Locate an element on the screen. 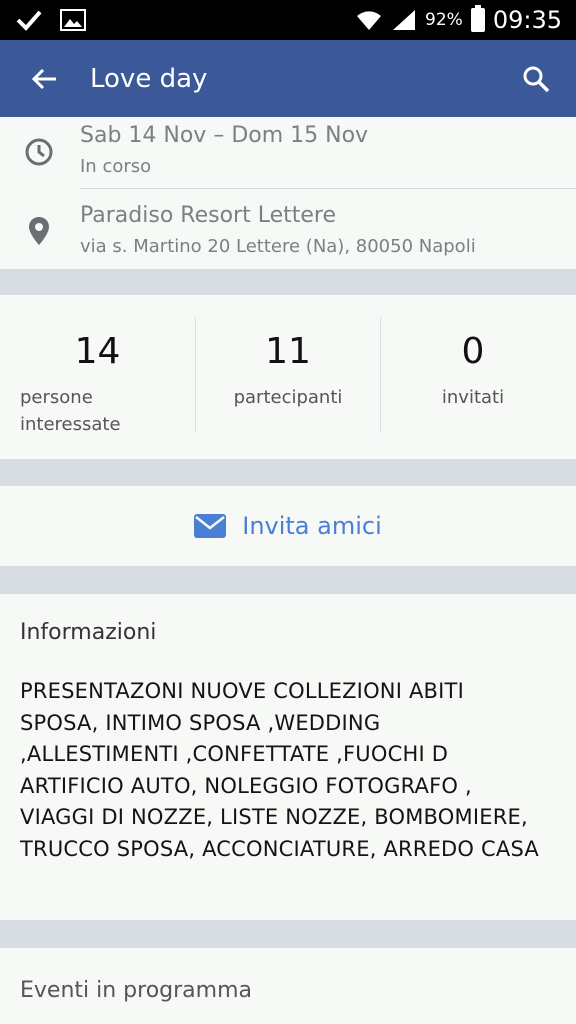 The width and height of the screenshot is (576, 1024). notification-icons is located at coordinates (51, 20).